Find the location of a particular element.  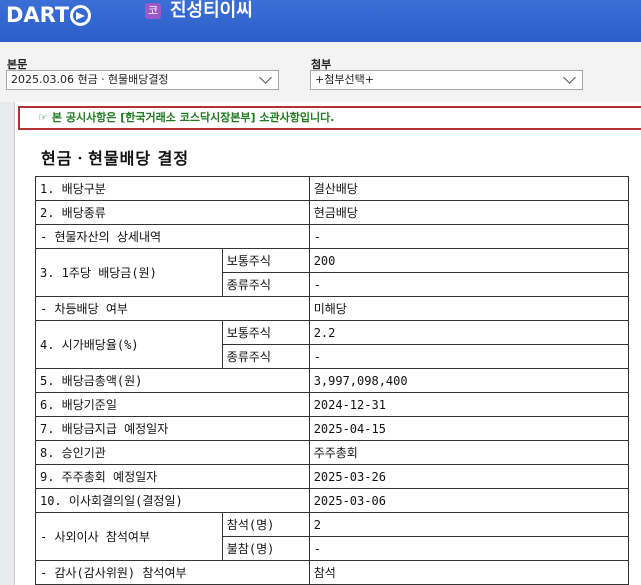

row-value: 3,997,098,400 is located at coordinates (469, 380).